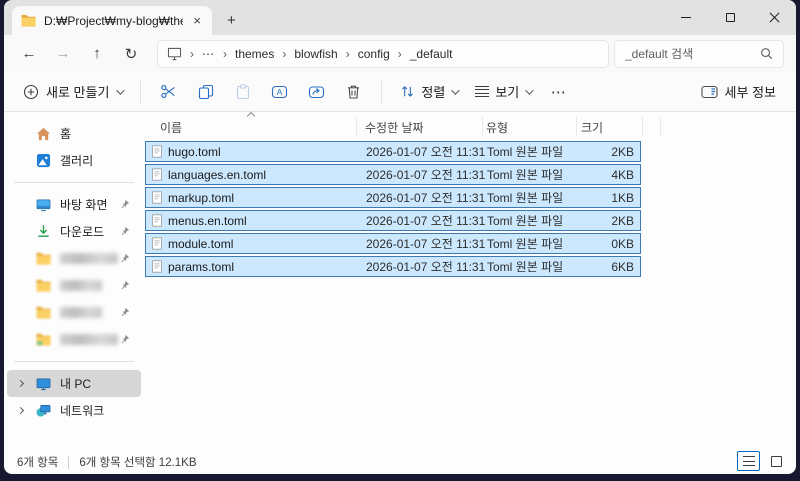 The width and height of the screenshot is (800, 481). I want to click on file-name: menus.en.toml, so click(207, 220).